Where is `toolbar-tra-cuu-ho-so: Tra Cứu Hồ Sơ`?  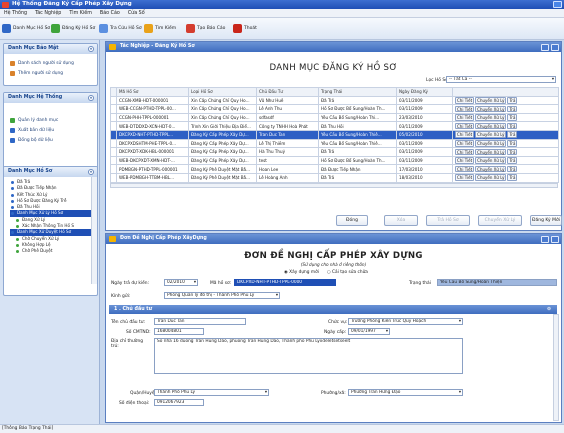
toolbar-tra-cuu-ho-so: Tra Cứu Hồ Sơ is located at coordinates (120, 28).